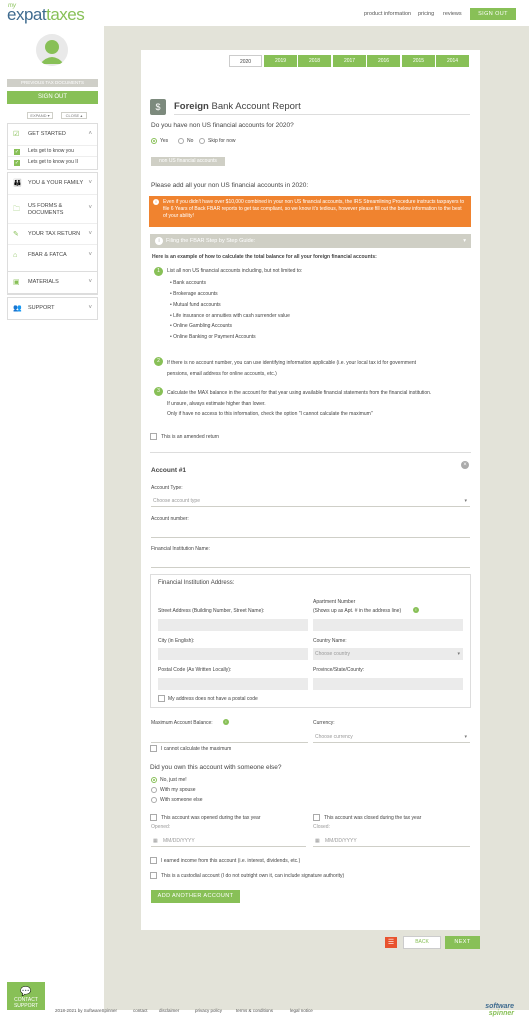  I want to click on sidebar-item-get-started: ☑ GET STARTED ˄, so click(52, 134).